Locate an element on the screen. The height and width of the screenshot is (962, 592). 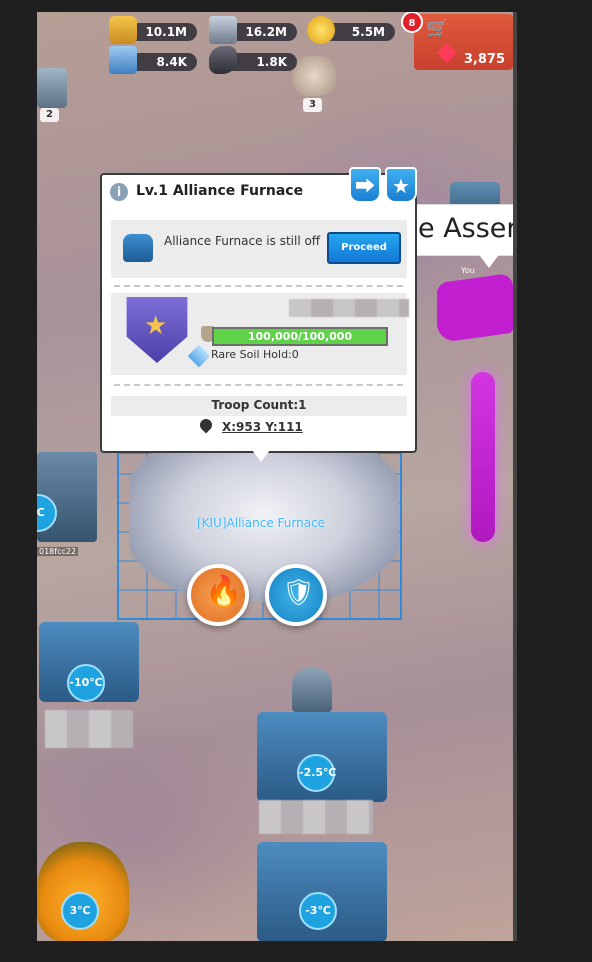
furnace-name-label: [KIU]Alliance Furnace is located at coordinates (261, 523).